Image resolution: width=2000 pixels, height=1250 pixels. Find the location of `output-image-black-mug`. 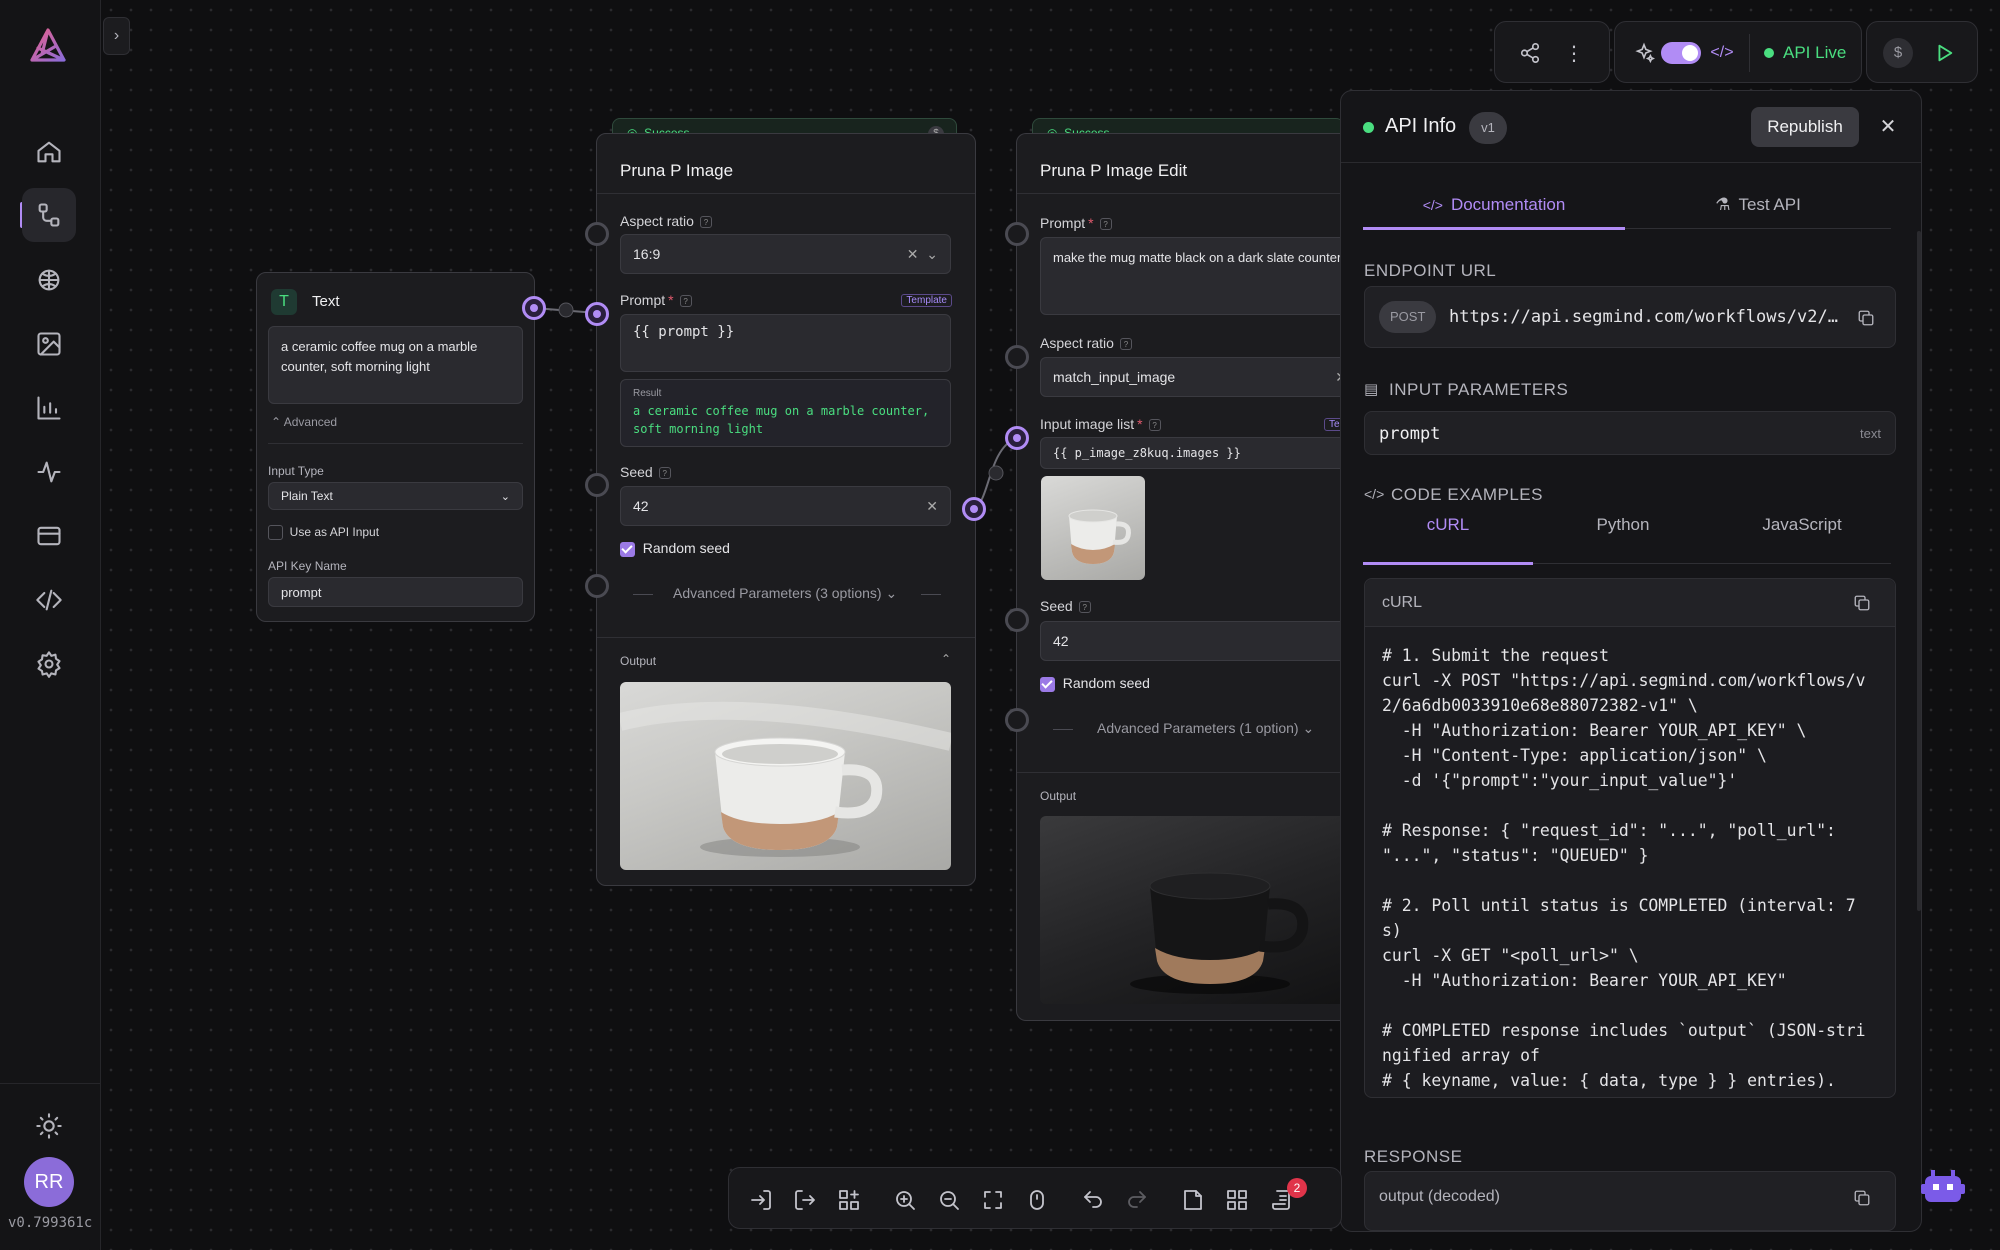

output-image-black-mug is located at coordinates (1200, 910).